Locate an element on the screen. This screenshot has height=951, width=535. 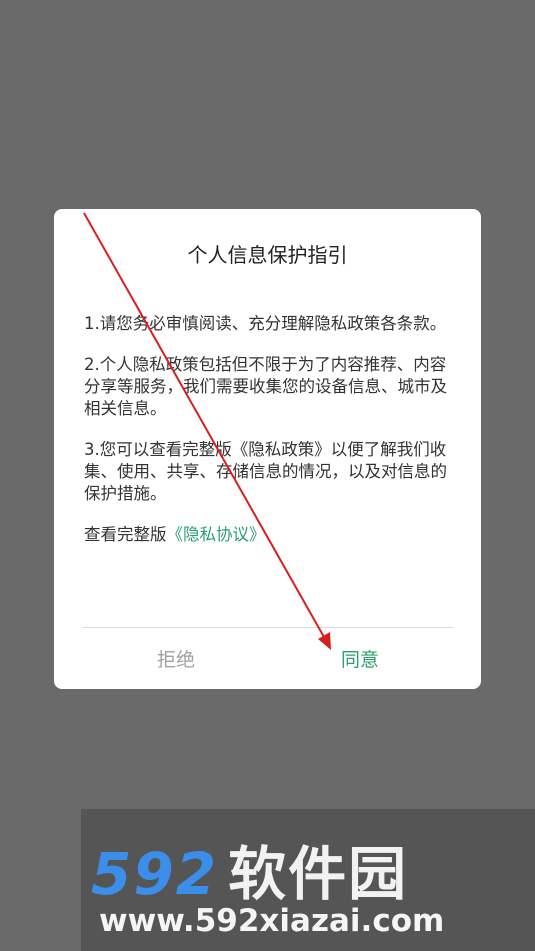
privacy-agreement-link: 《隐私协议》 is located at coordinates (216, 534).